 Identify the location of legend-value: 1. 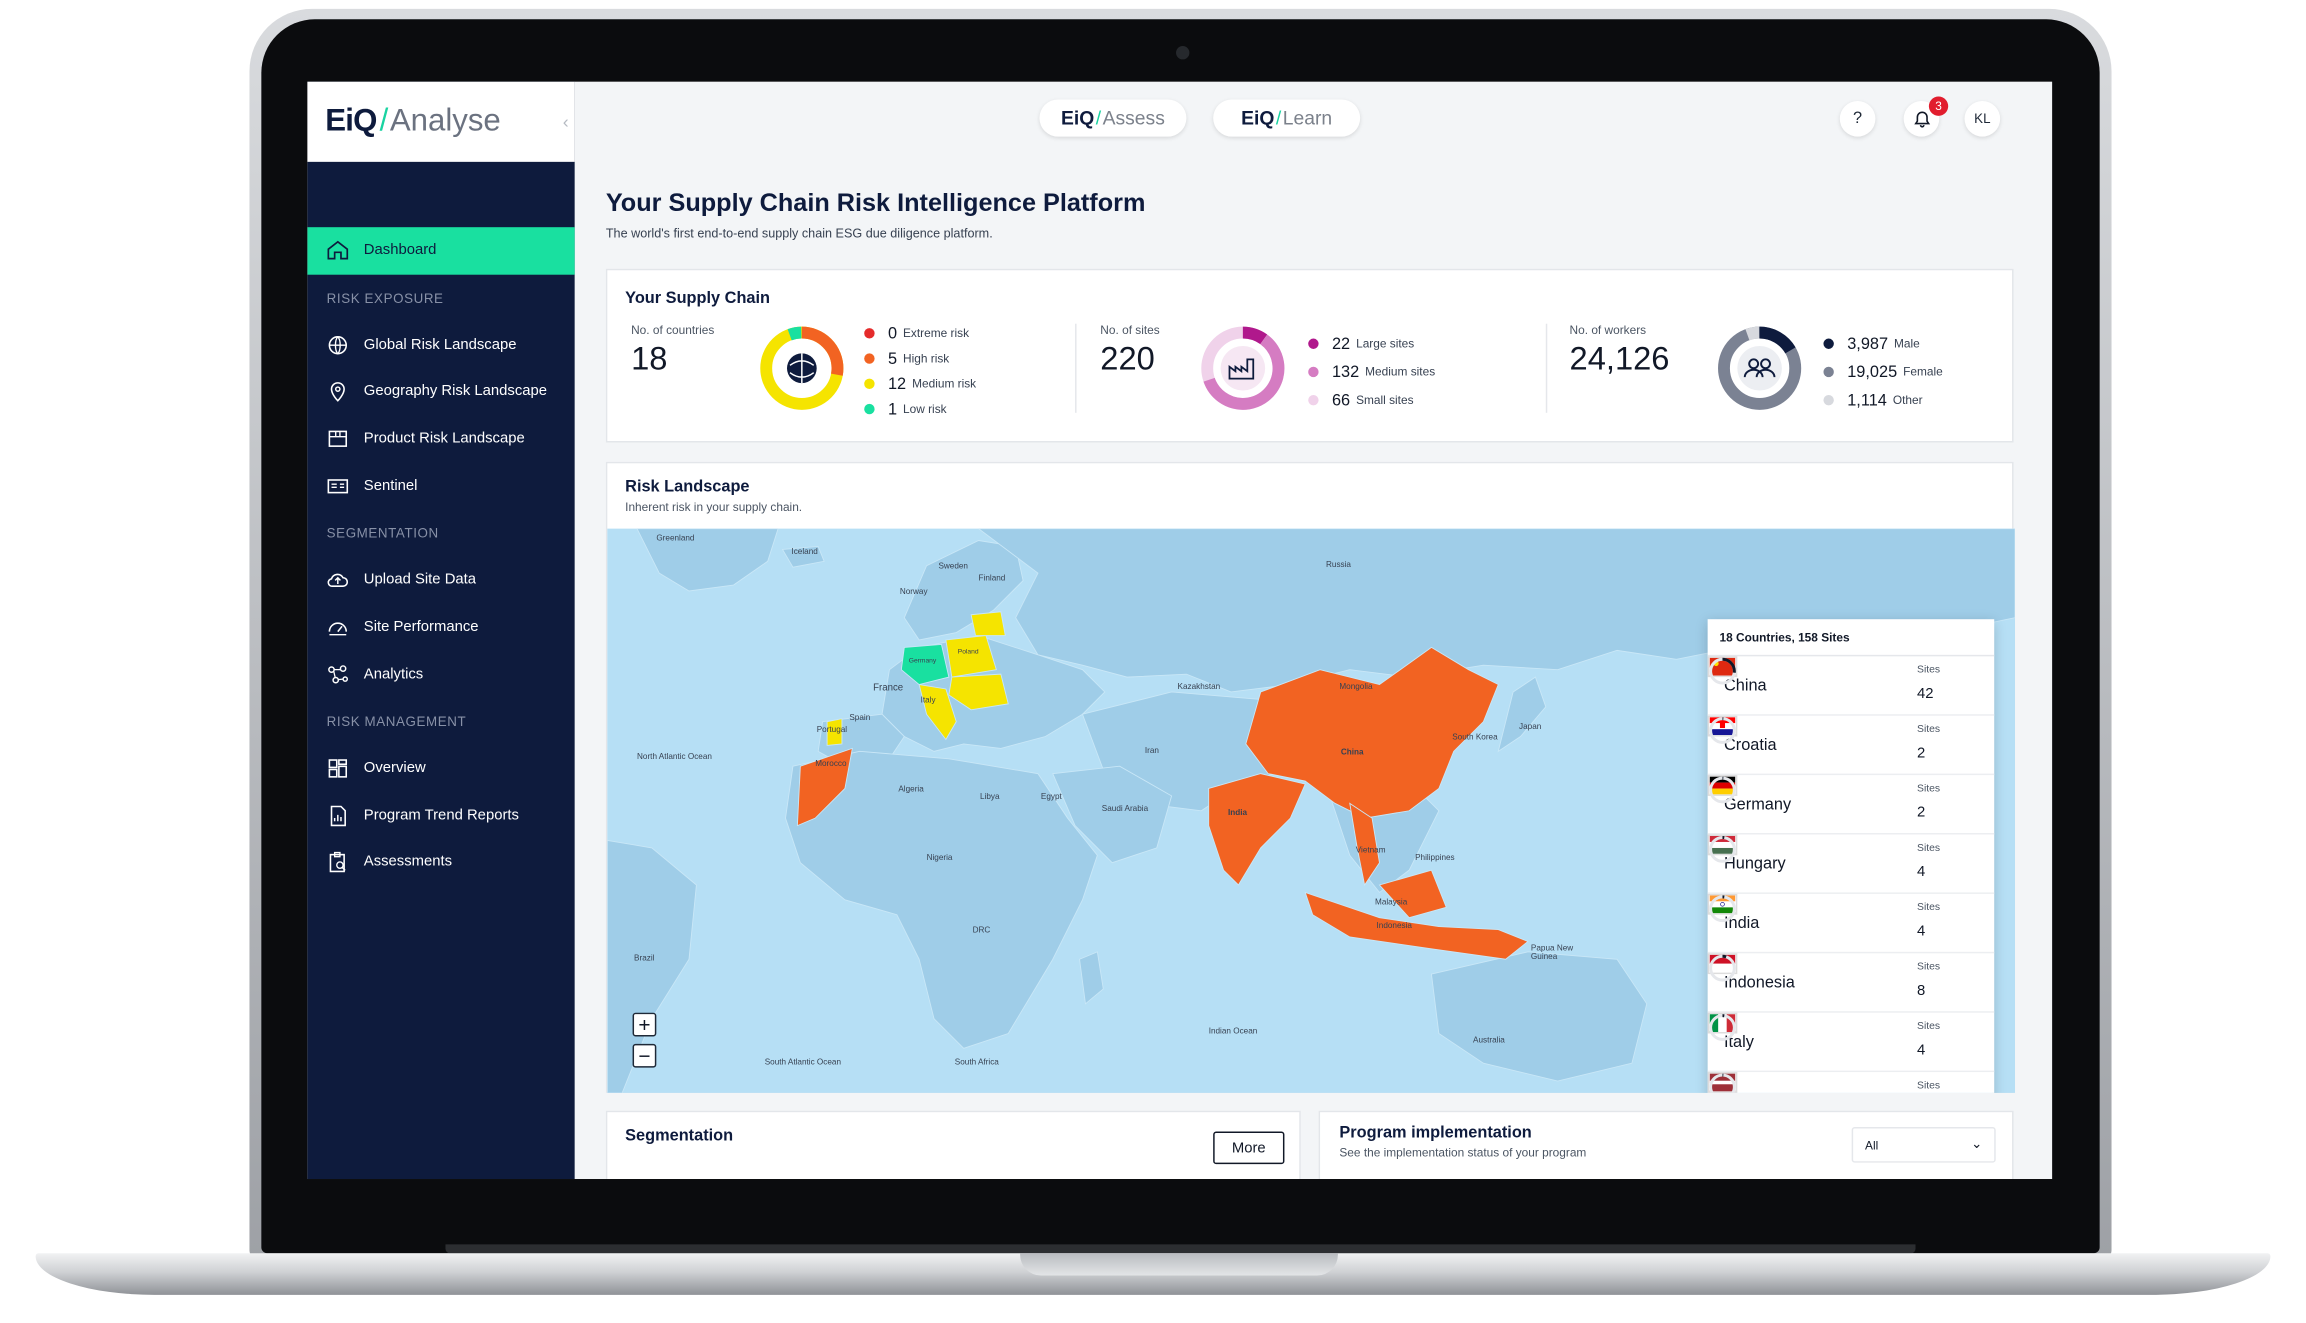
(892, 409).